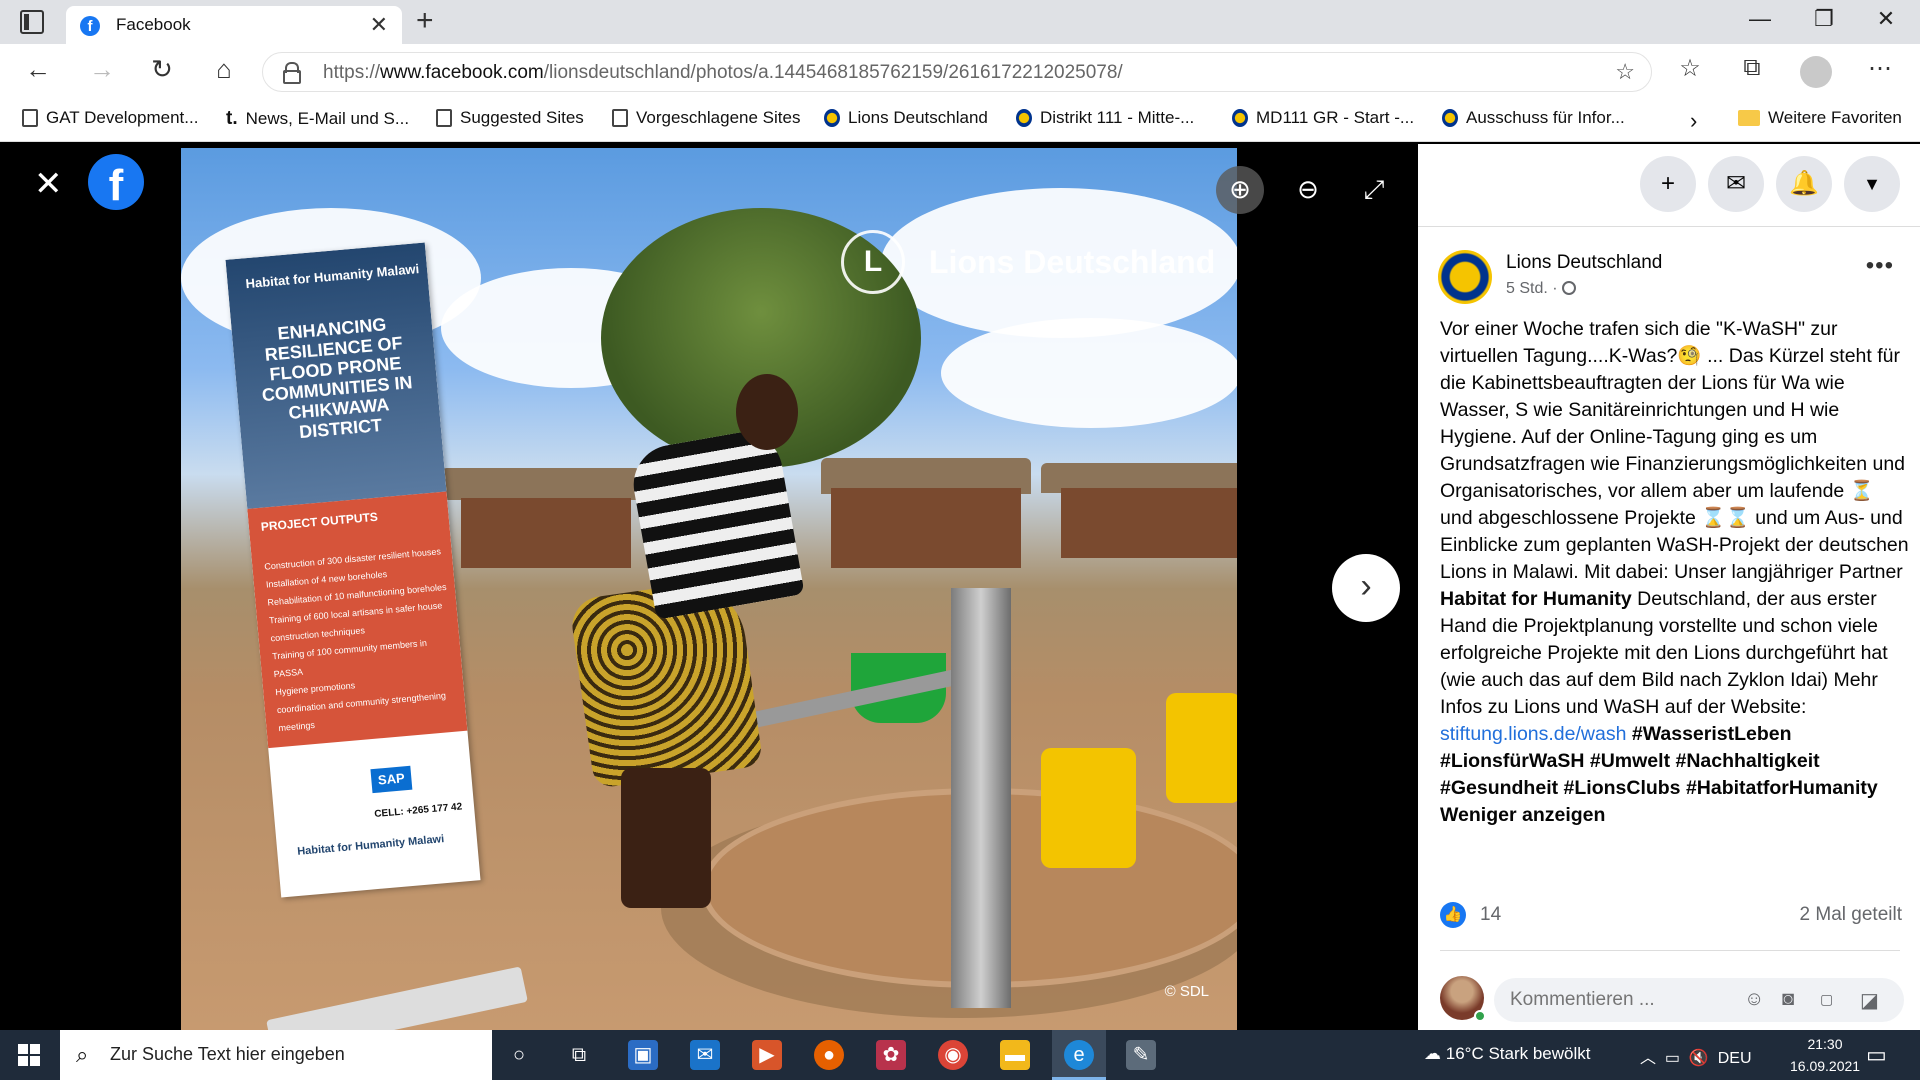 The width and height of the screenshot is (1920, 1080). Describe the element at coordinates (102, 69) in the screenshot. I see `forward-button: →` at that location.